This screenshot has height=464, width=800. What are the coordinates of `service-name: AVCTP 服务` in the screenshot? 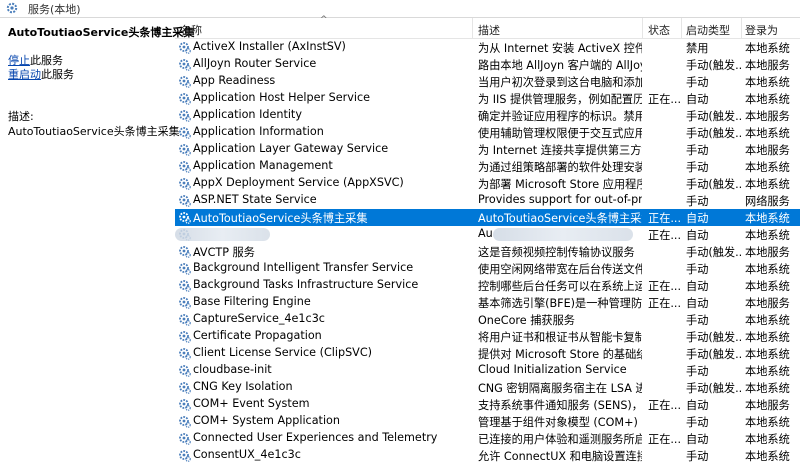 It's located at (224, 252).